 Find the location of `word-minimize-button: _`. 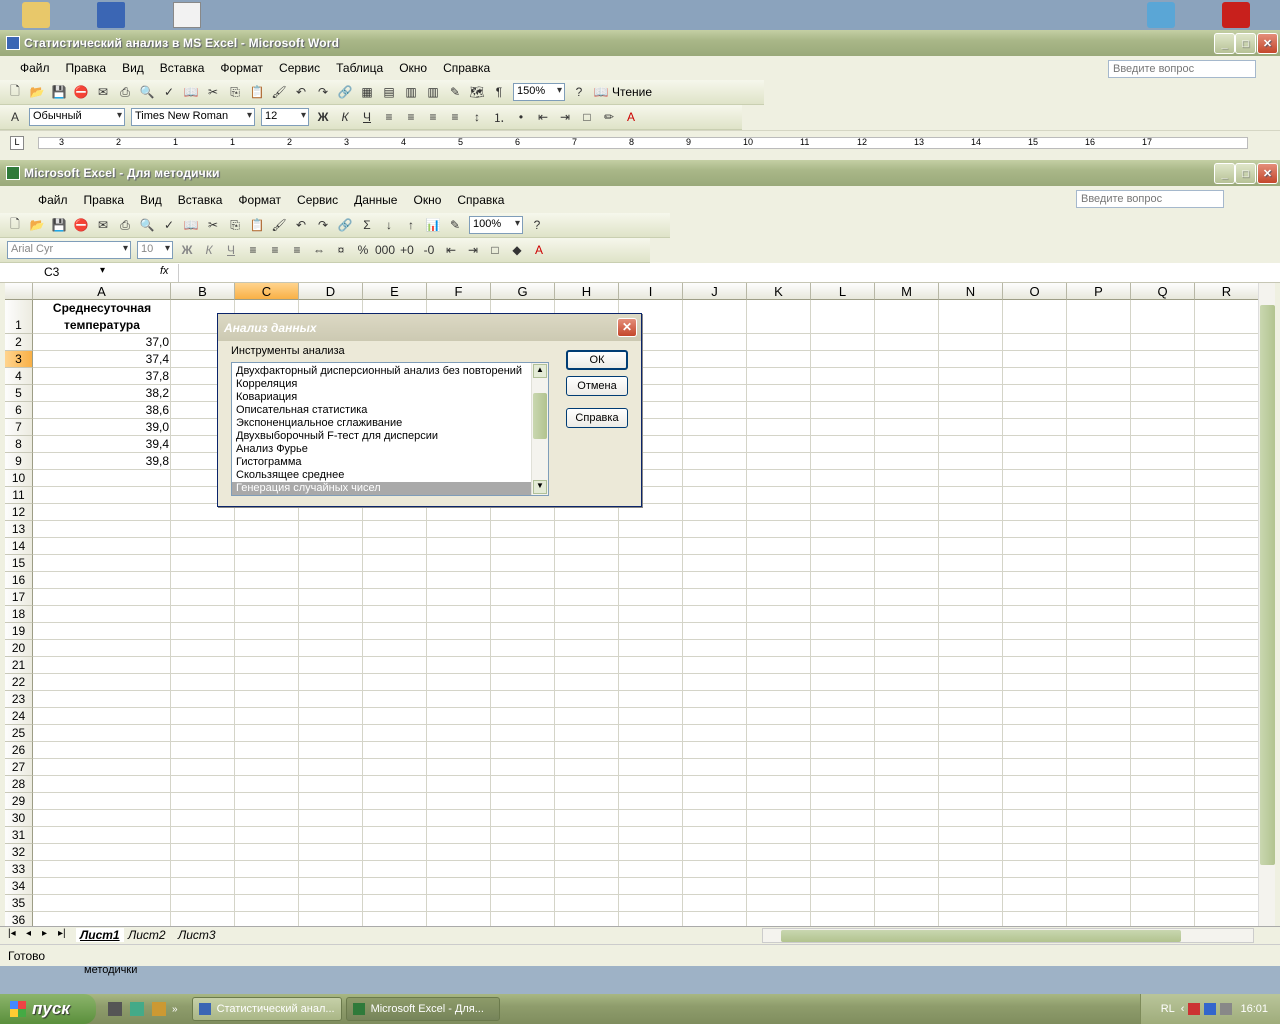

word-minimize-button: _ is located at coordinates (1224, 43).